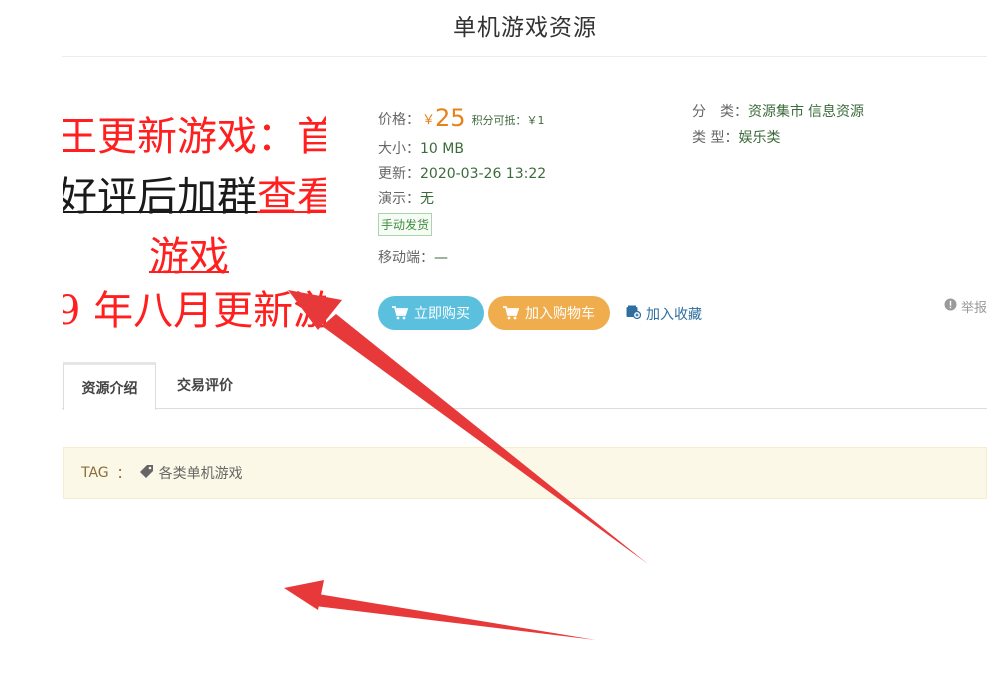 The image size is (1006, 679). Describe the element at coordinates (194, 197) in the screenshot. I see `promo-line-2: 好评后加群查看` at that location.